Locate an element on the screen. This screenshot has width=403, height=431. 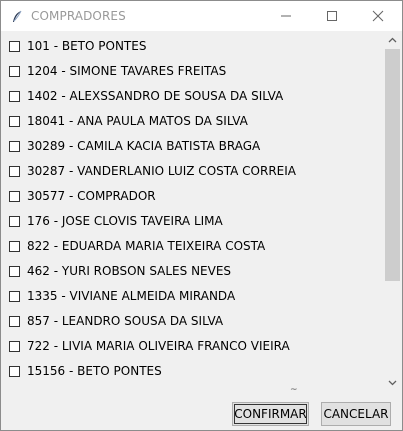
list-item: 1335 - VIVIANE ALMEIDA MIRANDA is located at coordinates (121, 296).